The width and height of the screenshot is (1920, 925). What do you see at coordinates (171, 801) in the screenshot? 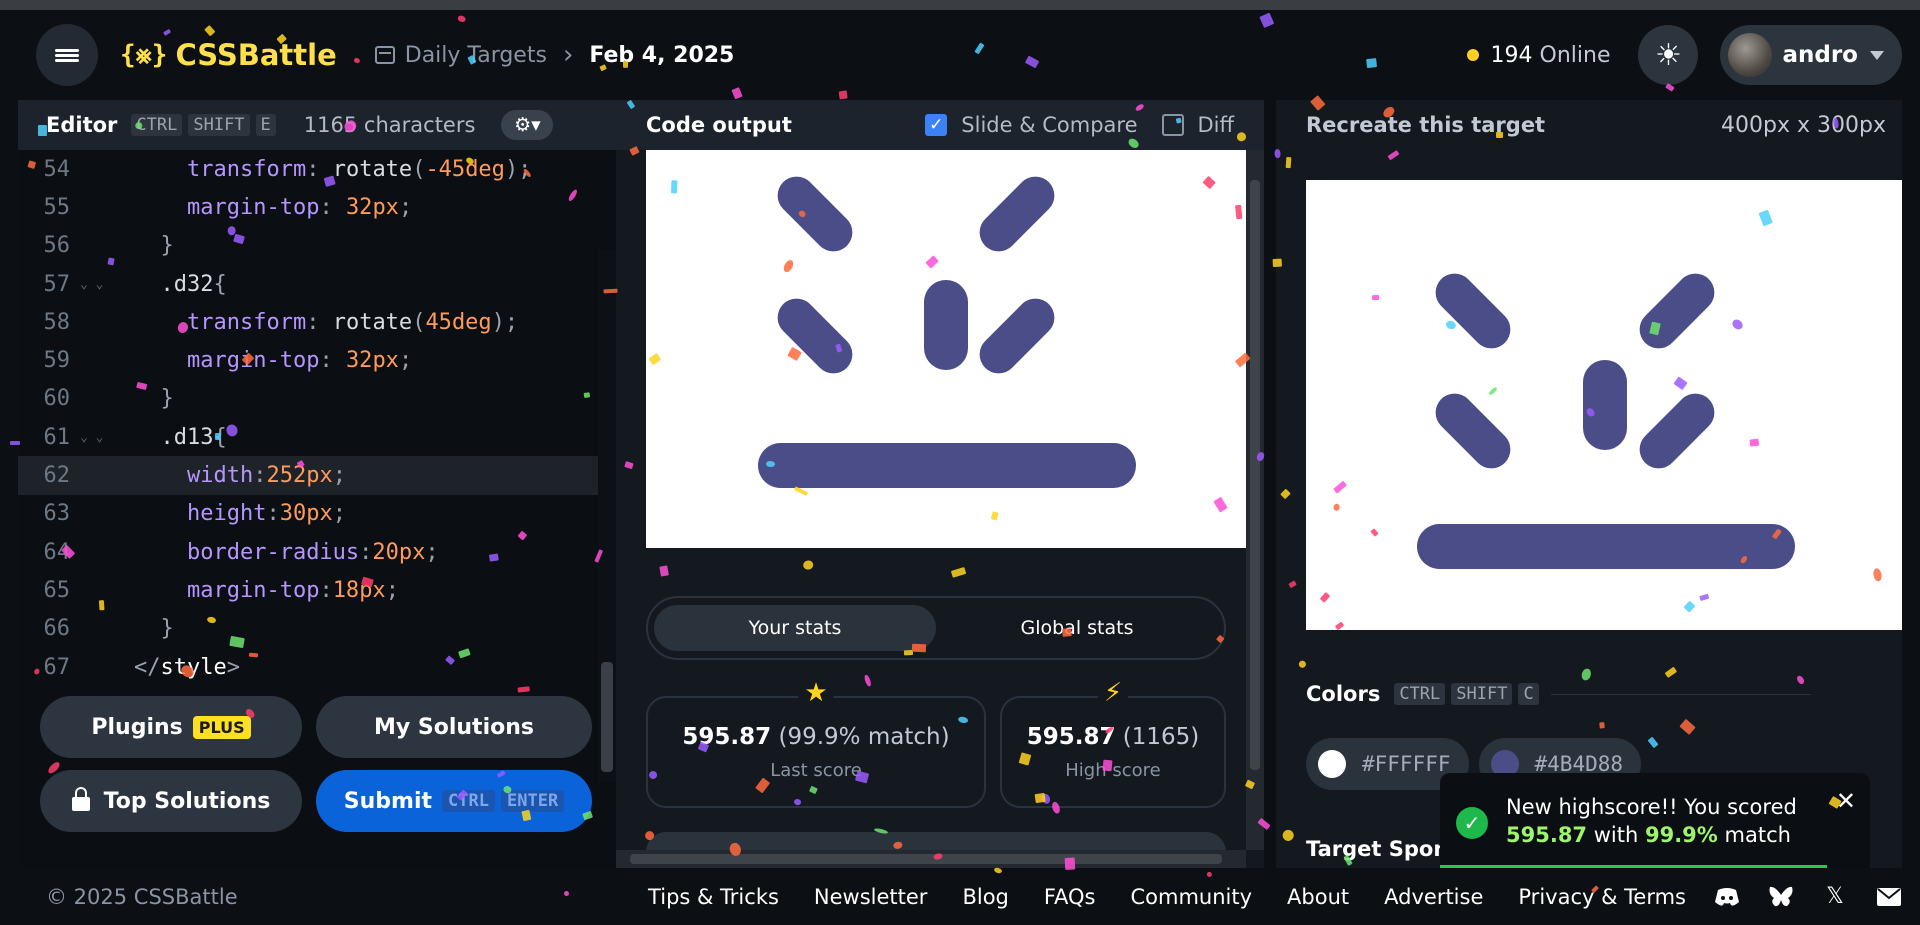
I see `top-solutions-button: Top Solutions` at bounding box center [171, 801].